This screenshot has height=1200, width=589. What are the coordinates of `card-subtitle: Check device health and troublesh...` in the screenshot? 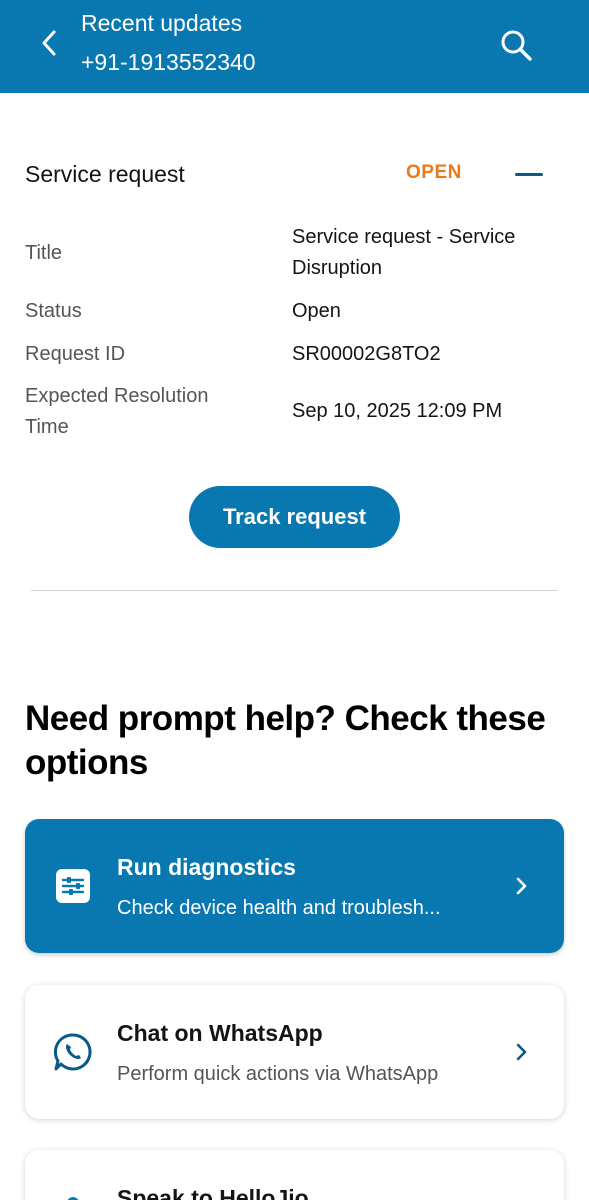 It's located at (279, 908).